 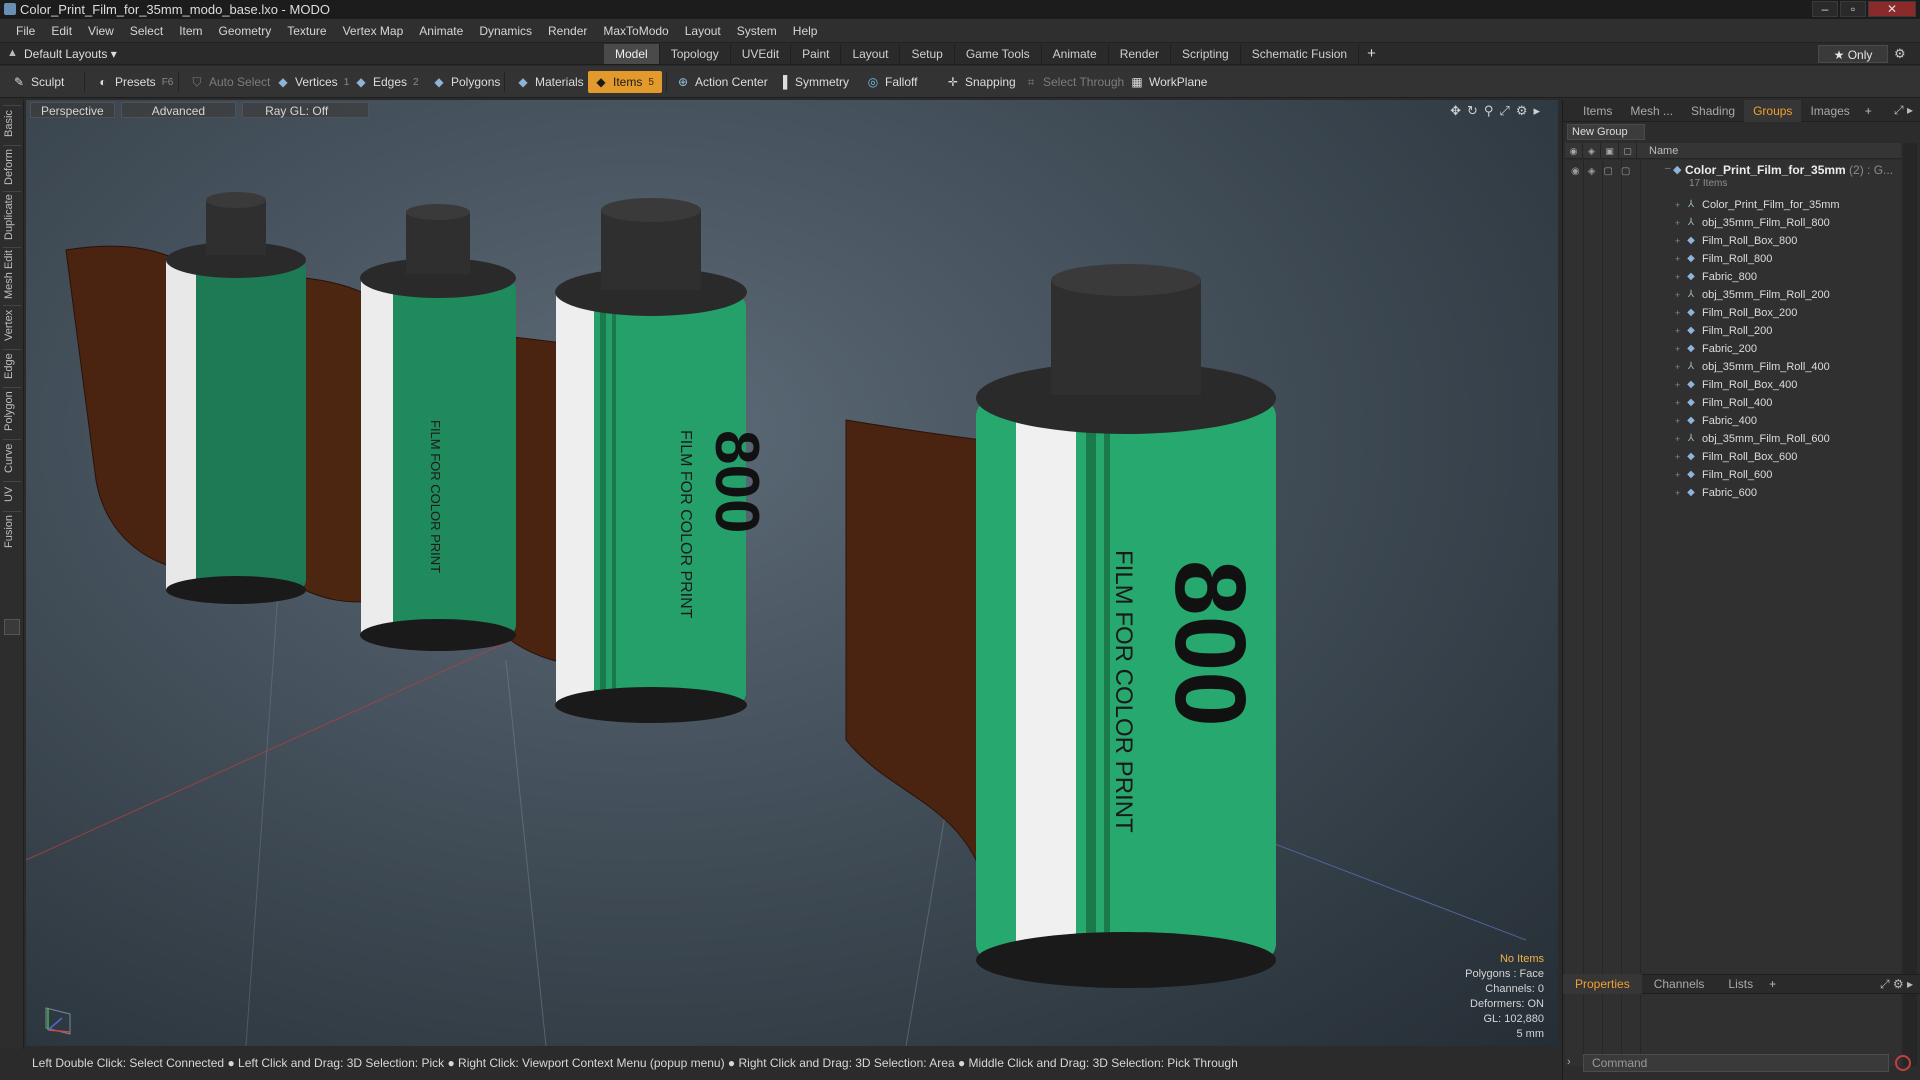 I want to click on tab-layout: Layout, so click(x=871, y=54).